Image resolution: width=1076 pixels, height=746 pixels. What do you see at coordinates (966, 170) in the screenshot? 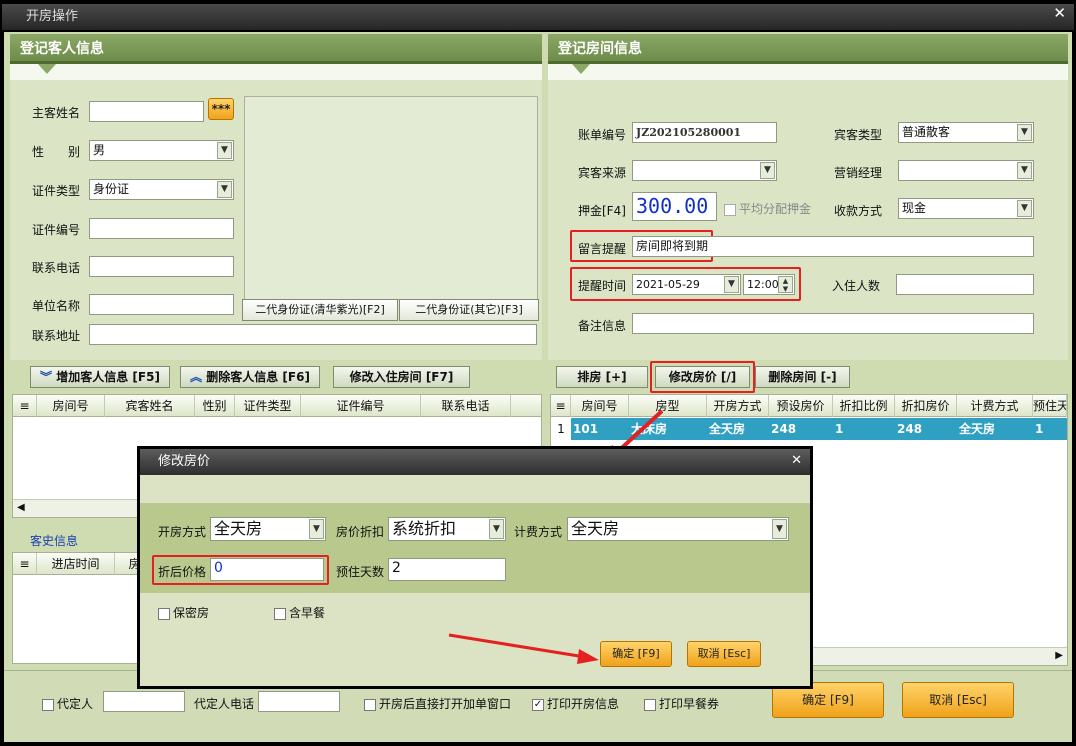
I see `sales-select: ▼` at bounding box center [966, 170].